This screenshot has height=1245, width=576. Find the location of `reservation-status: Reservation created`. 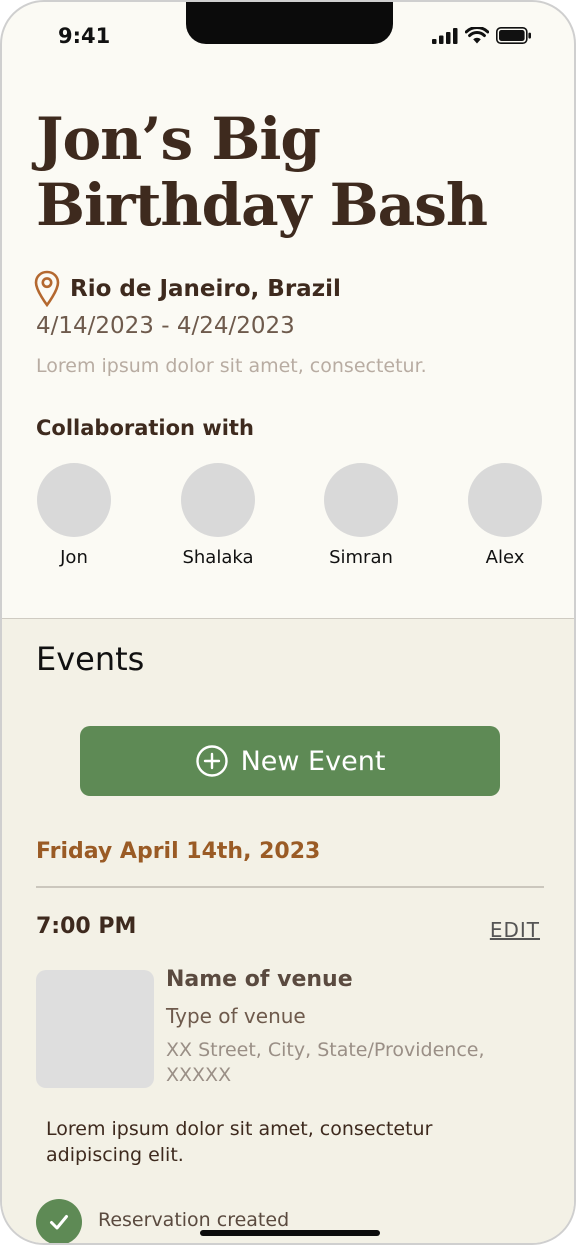

reservation-status: Reservation created is located at coordinates (194, 1220).